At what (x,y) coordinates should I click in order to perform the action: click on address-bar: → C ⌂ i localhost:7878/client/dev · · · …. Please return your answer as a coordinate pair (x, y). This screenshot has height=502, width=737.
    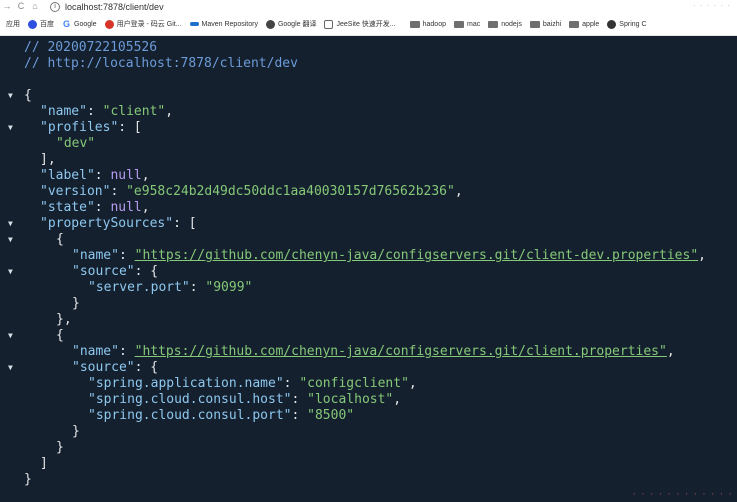
    Looking at the image, I should click on (368, 6).